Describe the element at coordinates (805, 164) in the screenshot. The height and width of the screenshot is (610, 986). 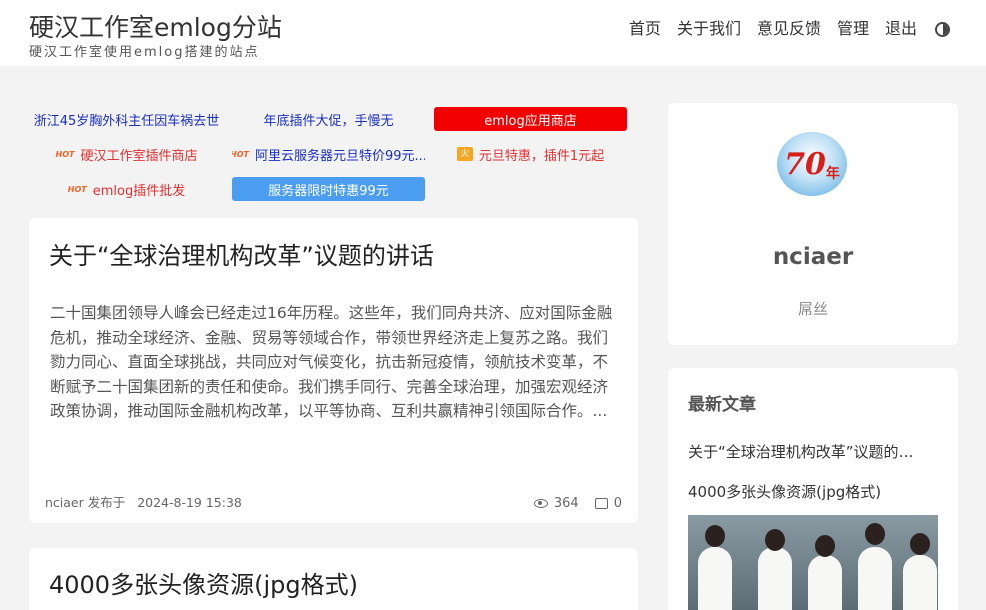
I see `avatar-text: 70` at that location.